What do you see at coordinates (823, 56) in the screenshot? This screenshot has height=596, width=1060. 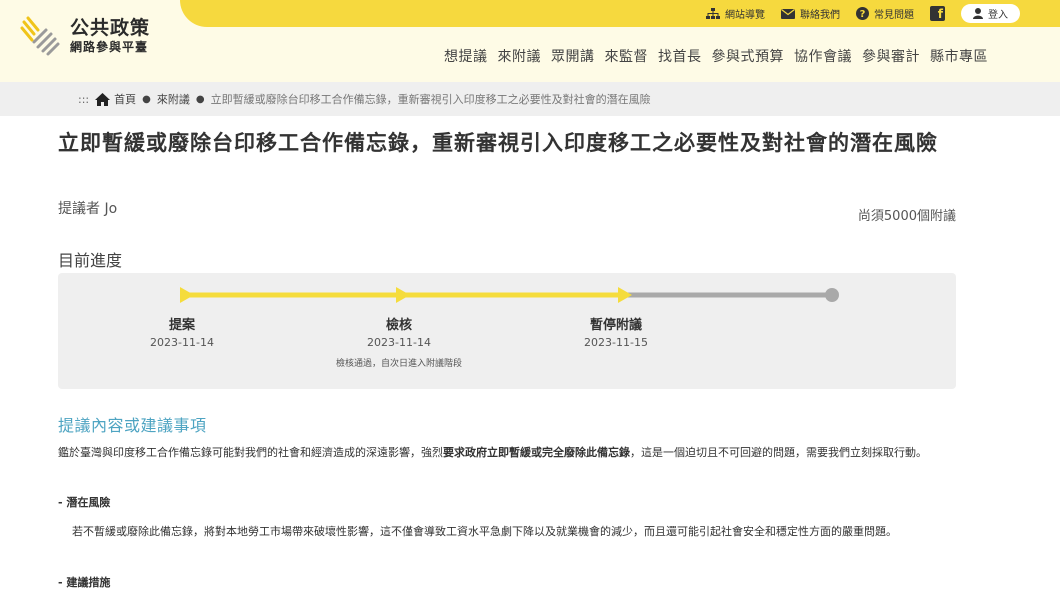 I see `nav-collab: 協作會議` at bounding box center [823, 56].